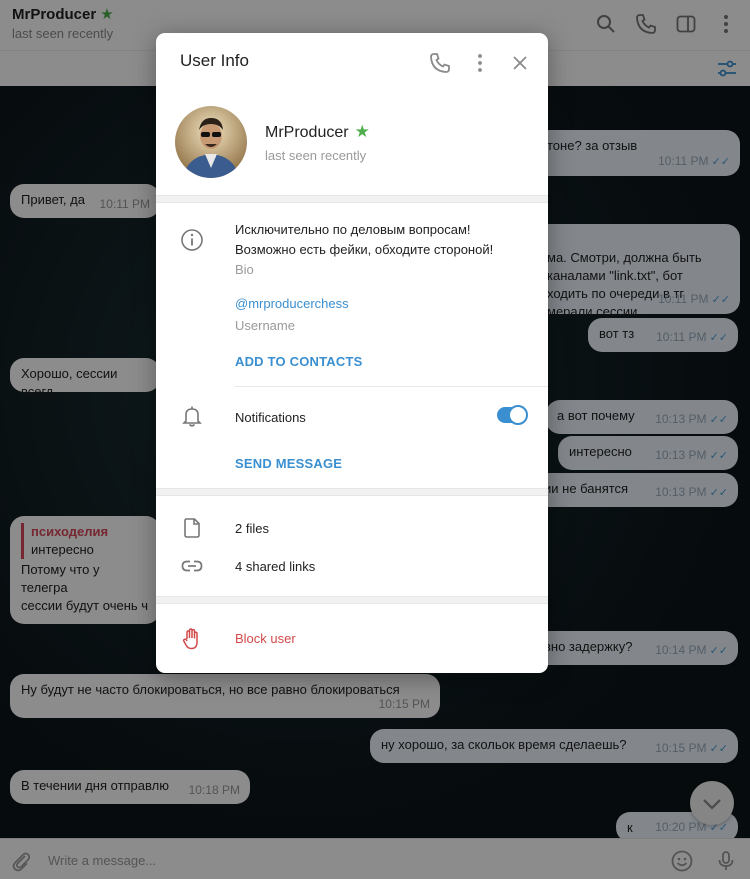  I want to click on username-caption: Username, so click(265, 325).